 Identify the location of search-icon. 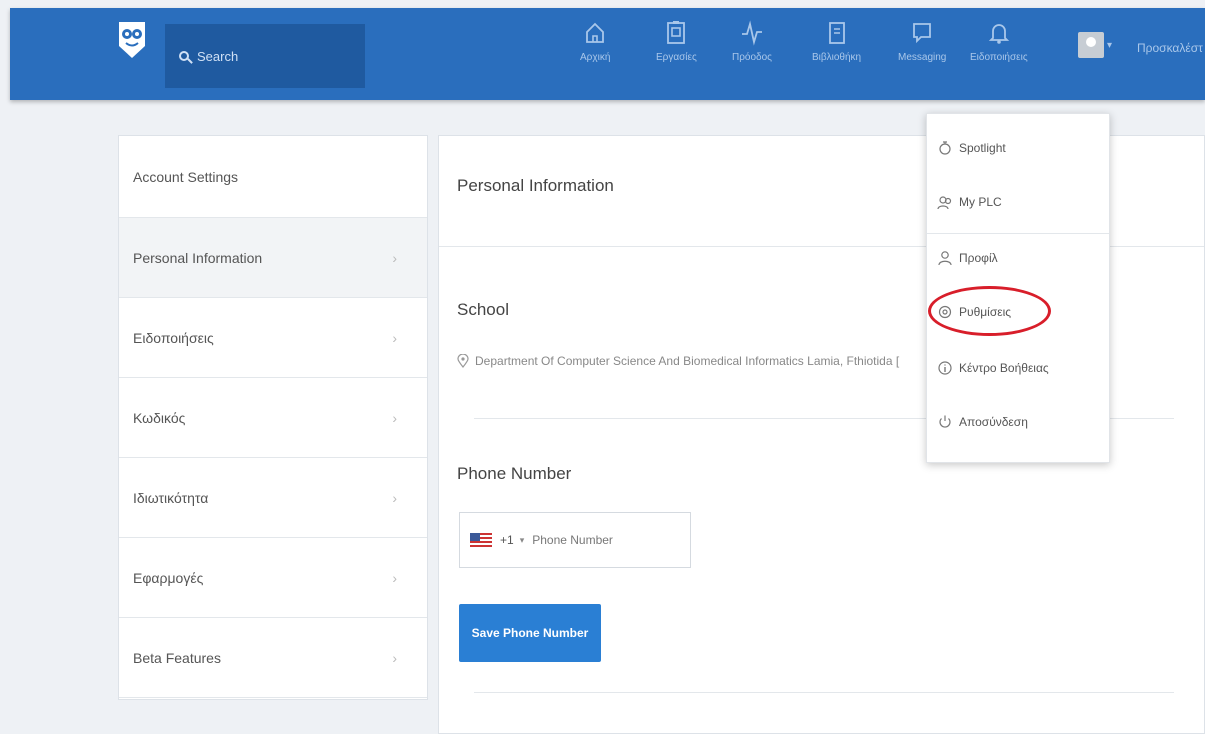
(184, 56).